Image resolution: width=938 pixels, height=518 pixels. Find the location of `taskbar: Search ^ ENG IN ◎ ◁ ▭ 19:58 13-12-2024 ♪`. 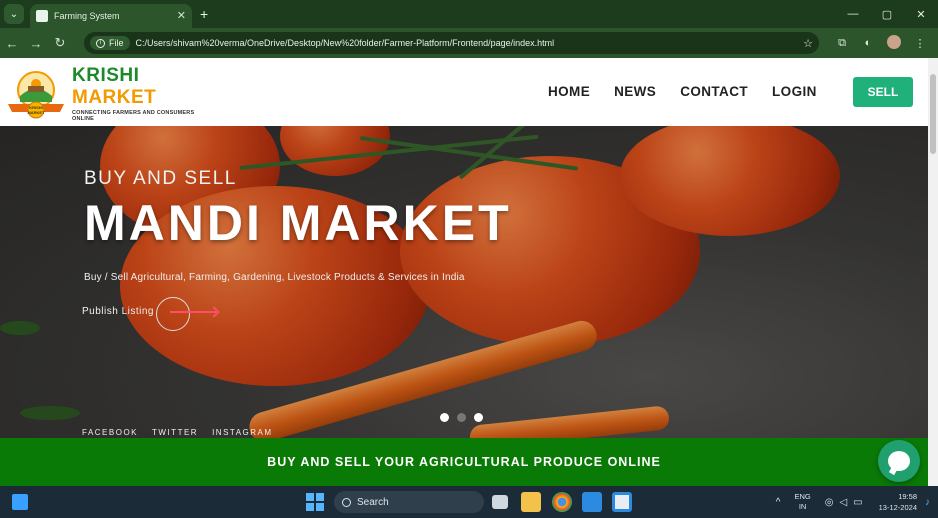

taskbar: Search ^ ENG IN ◎ ◁ ▭ 19:58 13-12-2024 ♪ is located at coordinates (469, 502).